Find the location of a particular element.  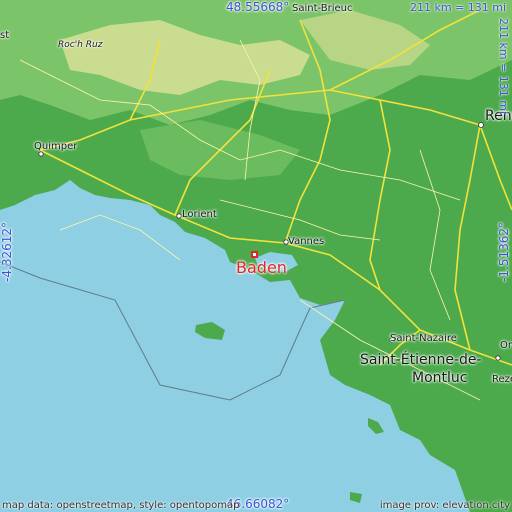

place-label-lorient: Lorient is located at coordinates (199, 214).